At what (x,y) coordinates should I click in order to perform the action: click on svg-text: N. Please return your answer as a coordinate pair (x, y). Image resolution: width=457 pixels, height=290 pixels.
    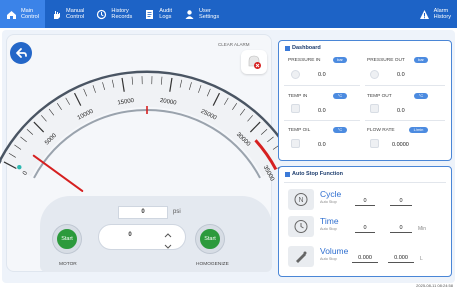
    Looking at the image, I should click on (301, 200).